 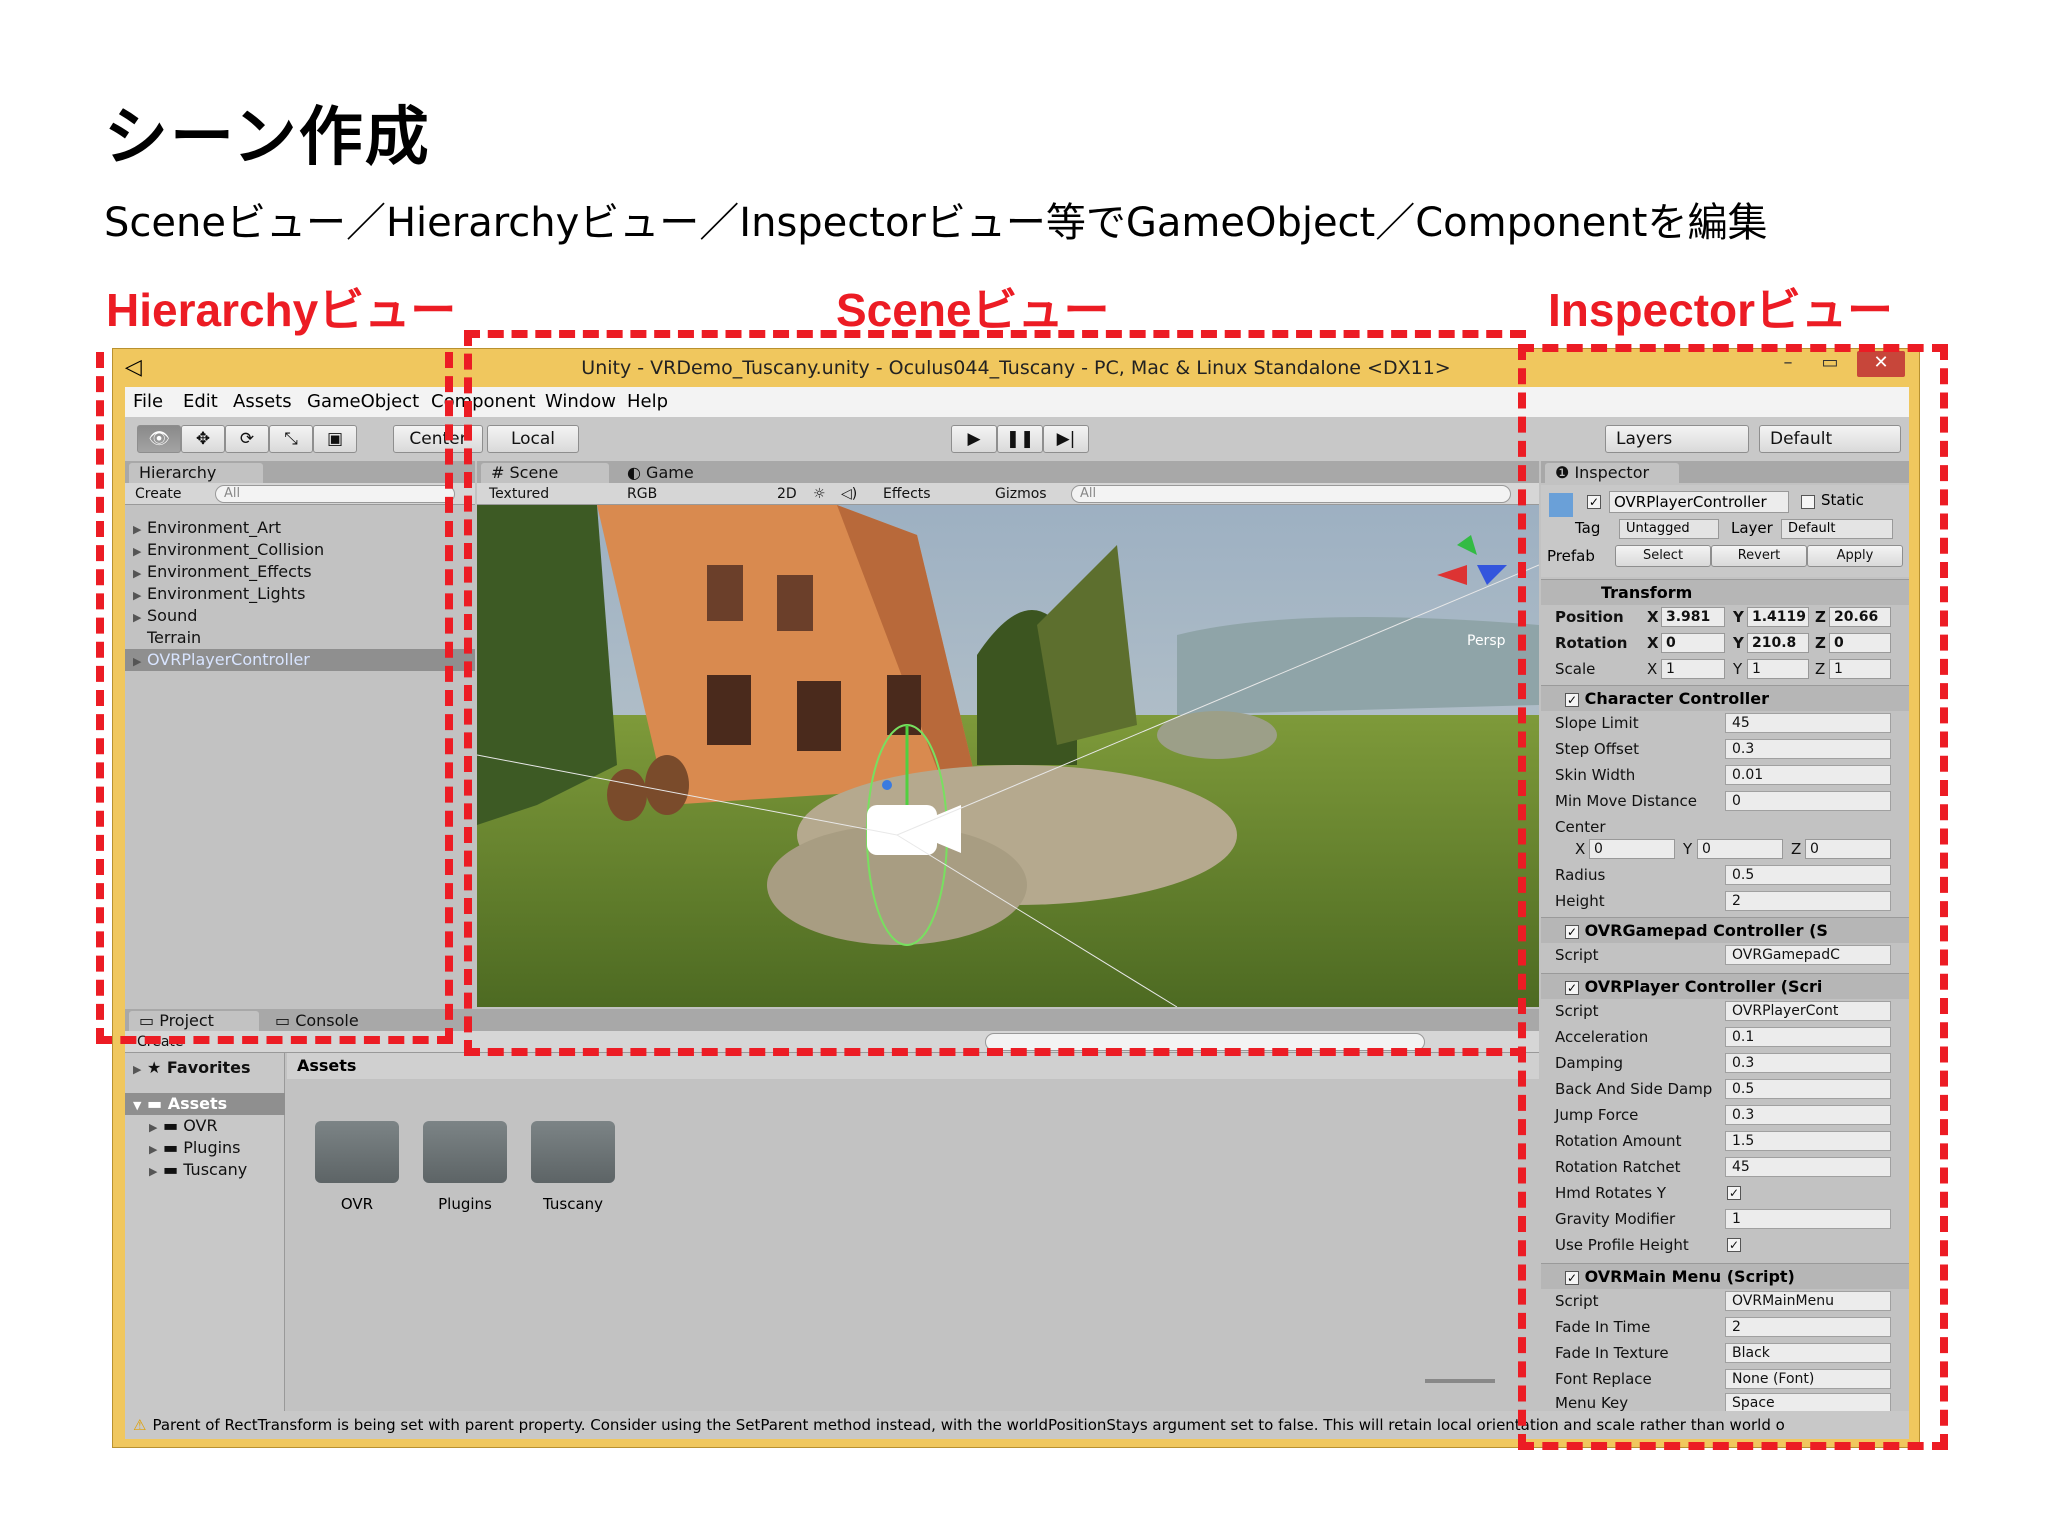 What do you see at coordinates (465, 1204) in the screenshot?
I see `folder-label: Plugins` at bounding box center [465, 1204].